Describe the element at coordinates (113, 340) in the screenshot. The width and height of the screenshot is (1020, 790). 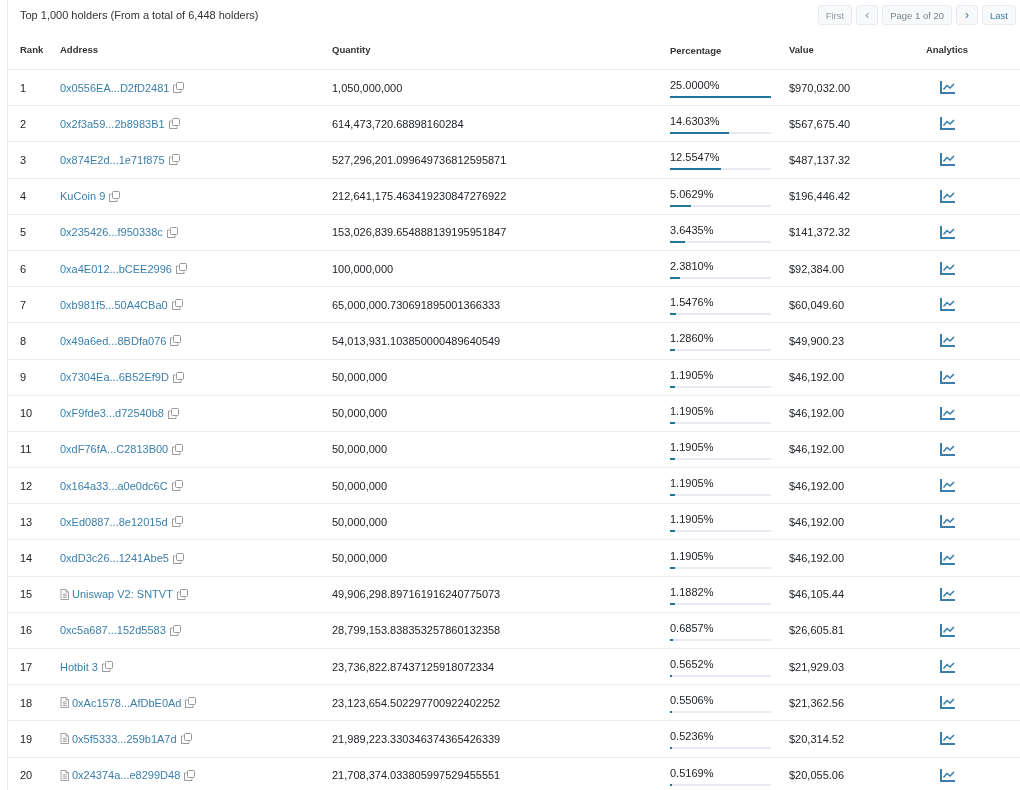
I see `address-link: 0x49a6ed...8BDfa076` at that location.